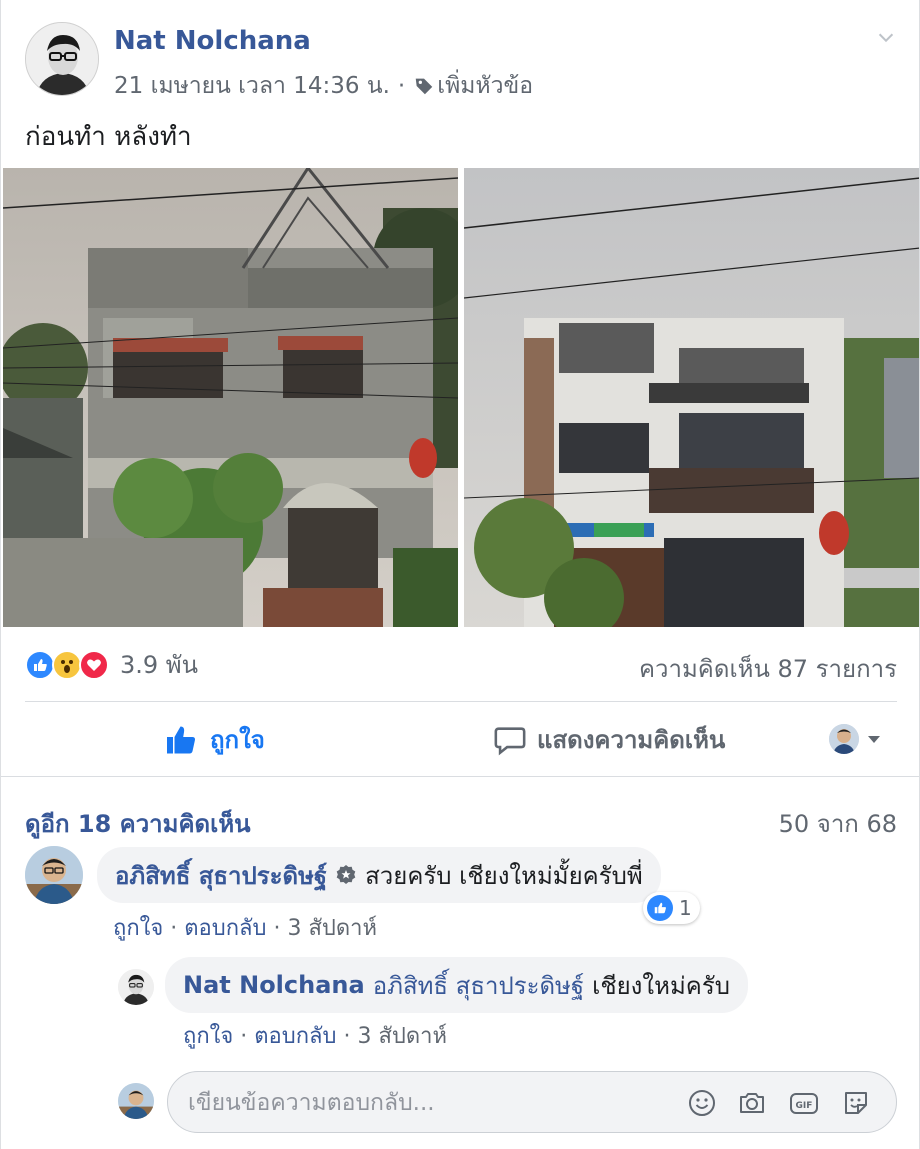 This screenshot has width=920, height=1149. Describe the element at coordinates (424, 86) in the screenshot. I see `tag-icon` at that location.